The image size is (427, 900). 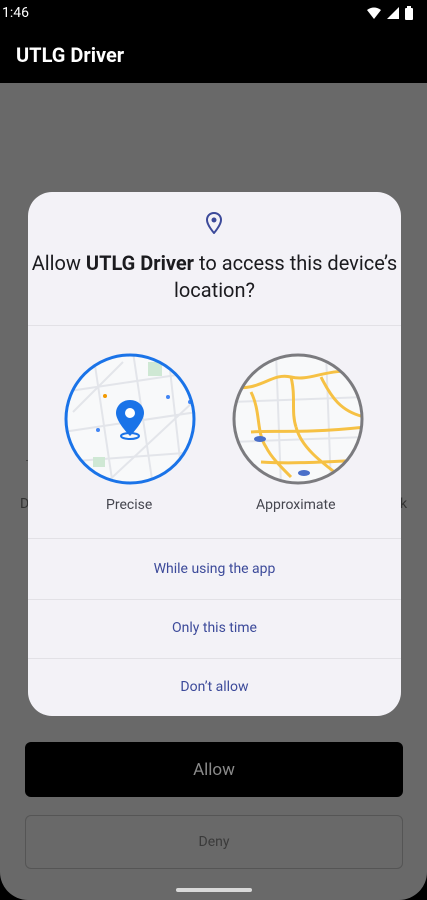 What do you see at coordinates (214, 569) in the screenshot?
I see `while-using-app-button: While using the app` at bounding box center [214, 569].